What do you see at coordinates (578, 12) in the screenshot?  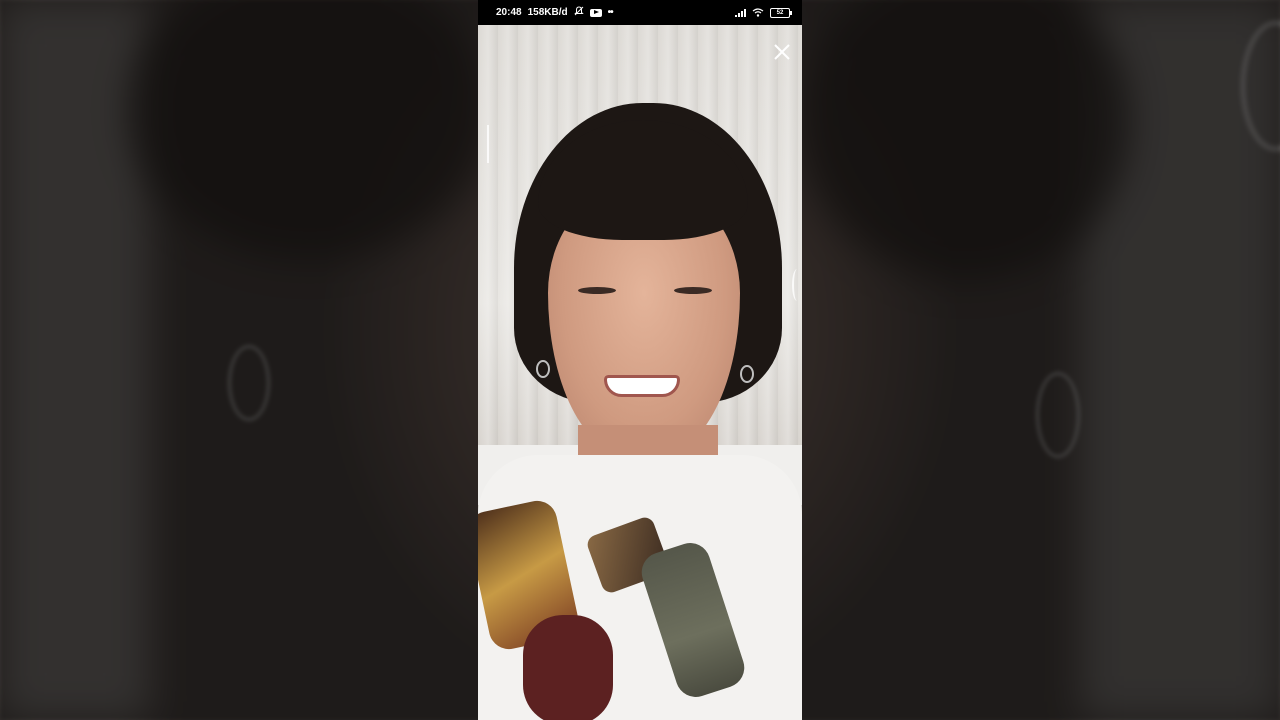 I see `bell-off-icon` at bounding box center [578, 12].